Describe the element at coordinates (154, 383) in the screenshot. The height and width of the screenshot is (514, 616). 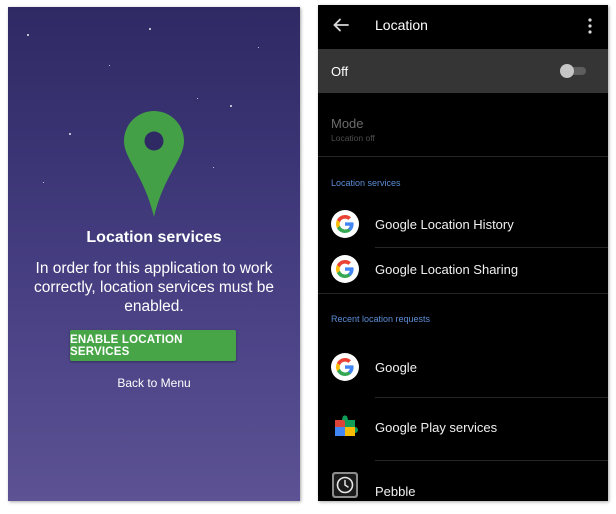
I see `back-to-menu-link: Back to Menu` at that location.